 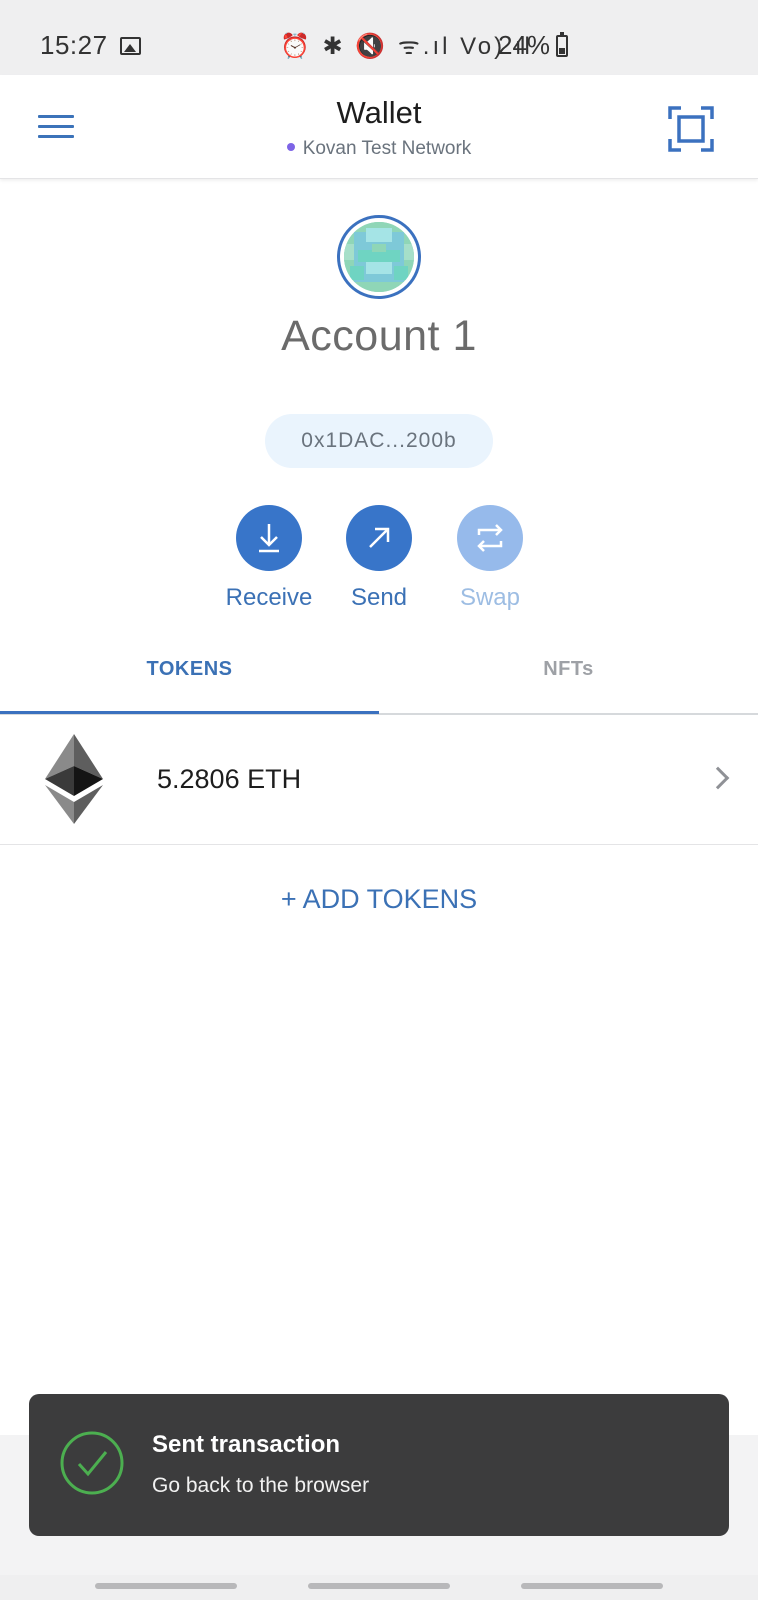 What do you see at coordinates (524, 45) in the screenshot?
I see `battery-percent: 24%` at bounding box center [524, 45].